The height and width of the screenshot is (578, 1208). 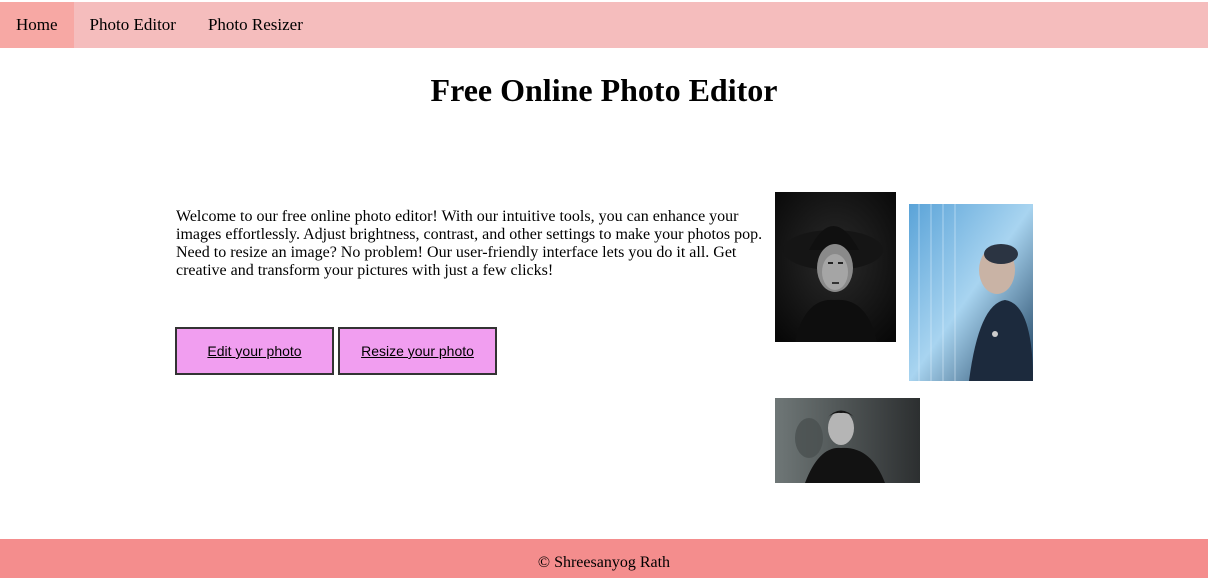 I want to click on resize-photo-link: Resize your photo, so click(x=417, y=351).